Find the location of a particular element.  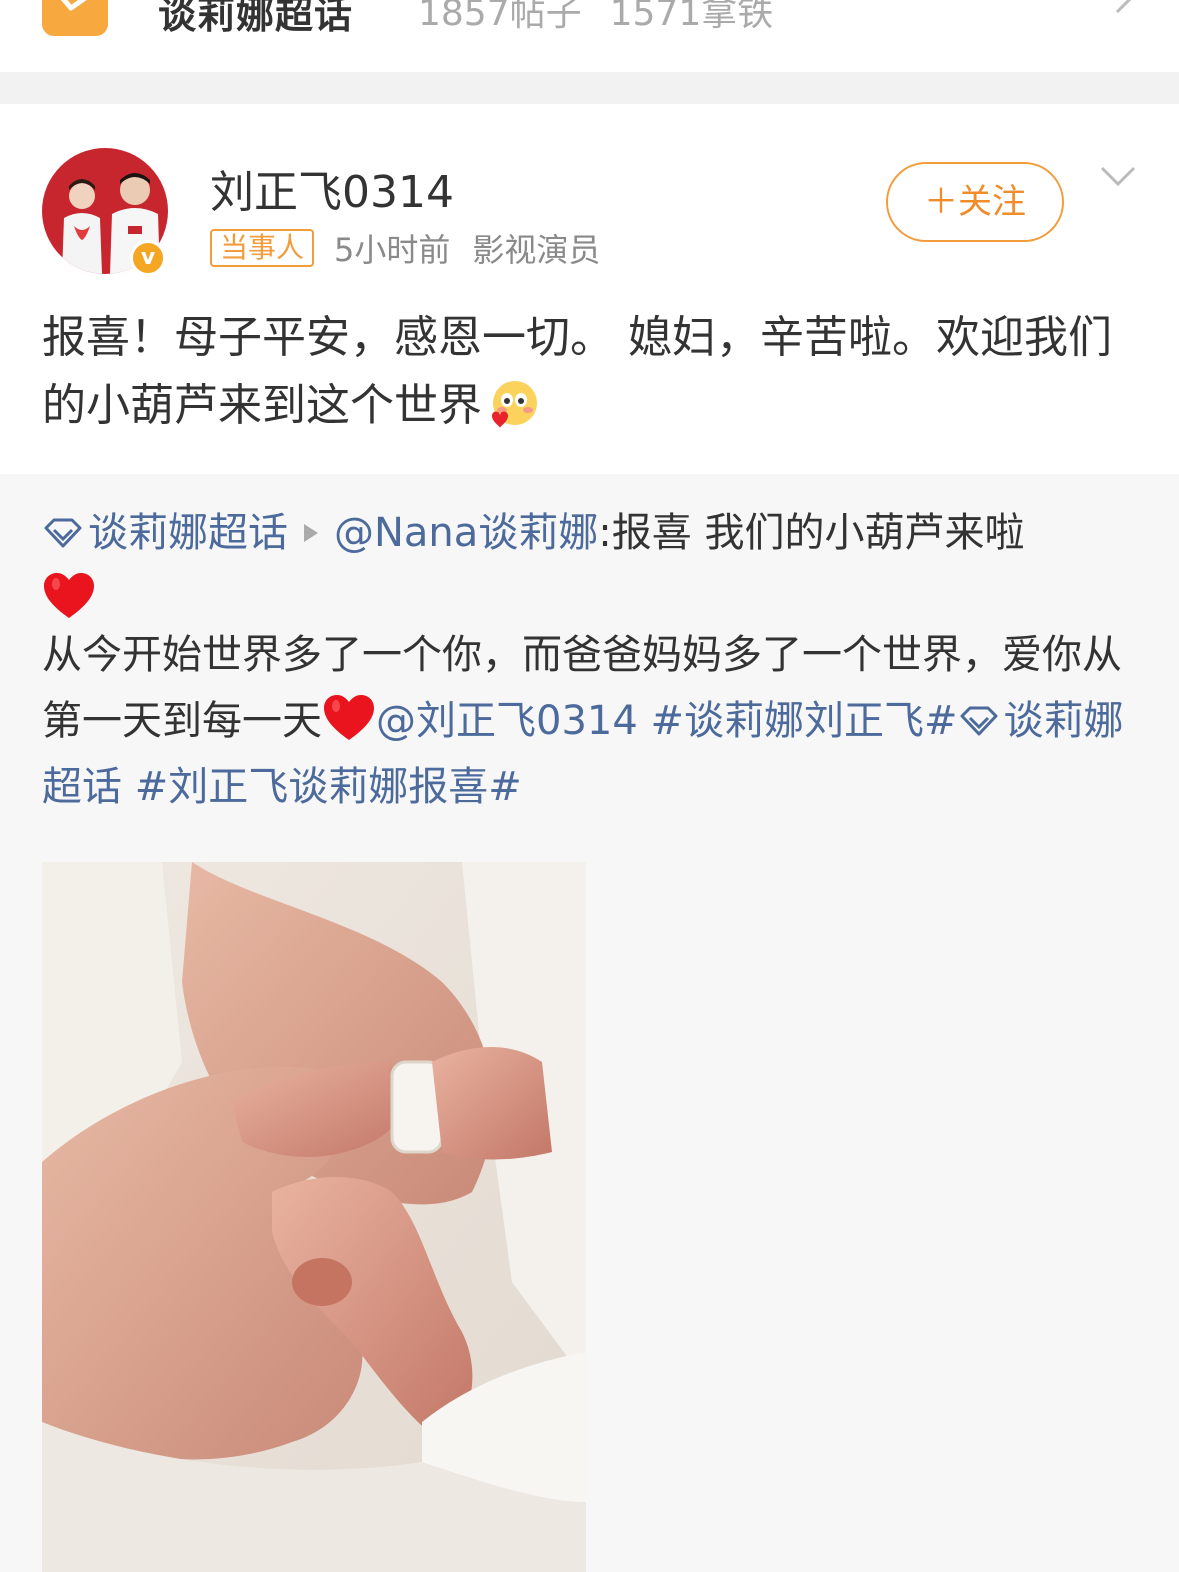

supertopic-stats: 1857帖子 1571拿铁 is located at coordinates (609, 18).